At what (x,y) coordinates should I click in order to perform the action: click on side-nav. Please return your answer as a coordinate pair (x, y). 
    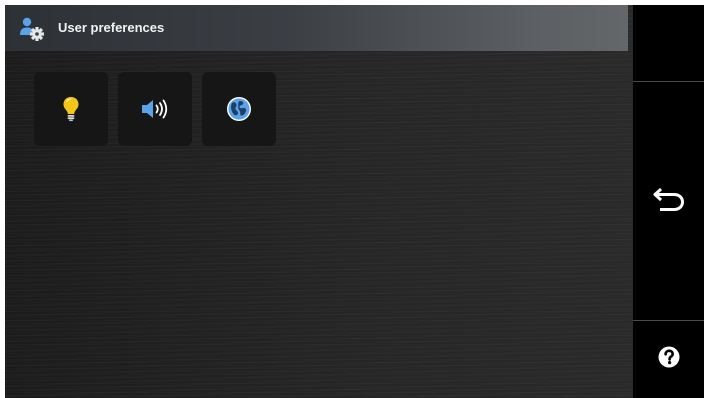
    Looking at the image, I should click on (668, 201).